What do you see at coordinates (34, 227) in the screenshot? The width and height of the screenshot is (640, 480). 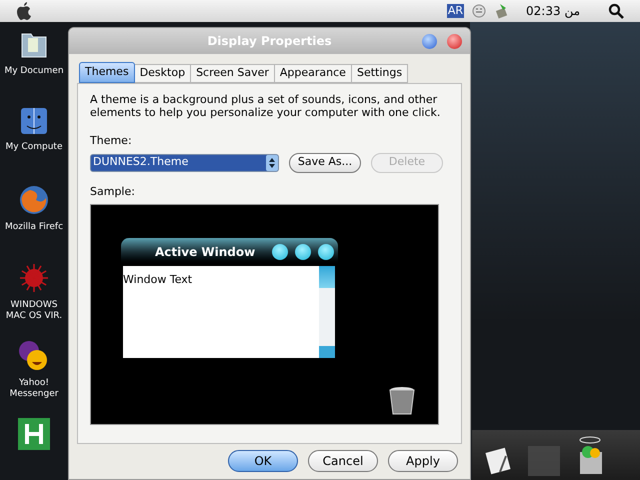 I see `desktop-icon-label: Mozilla Firefc` at bounding box center [34, 227].